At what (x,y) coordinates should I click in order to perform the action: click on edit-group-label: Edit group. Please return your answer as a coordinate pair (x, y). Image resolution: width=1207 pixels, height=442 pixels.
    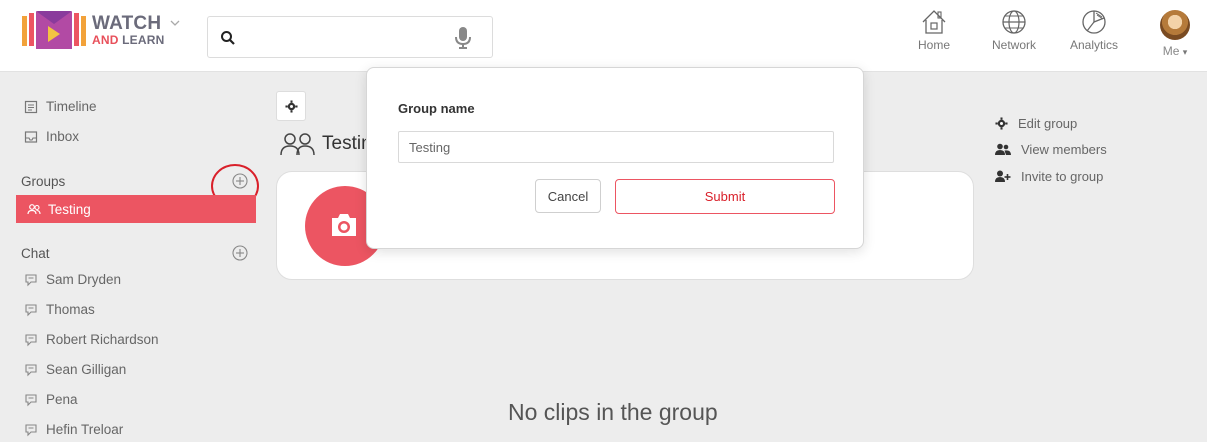
    Looking at the image, I should click on (1048, 123).